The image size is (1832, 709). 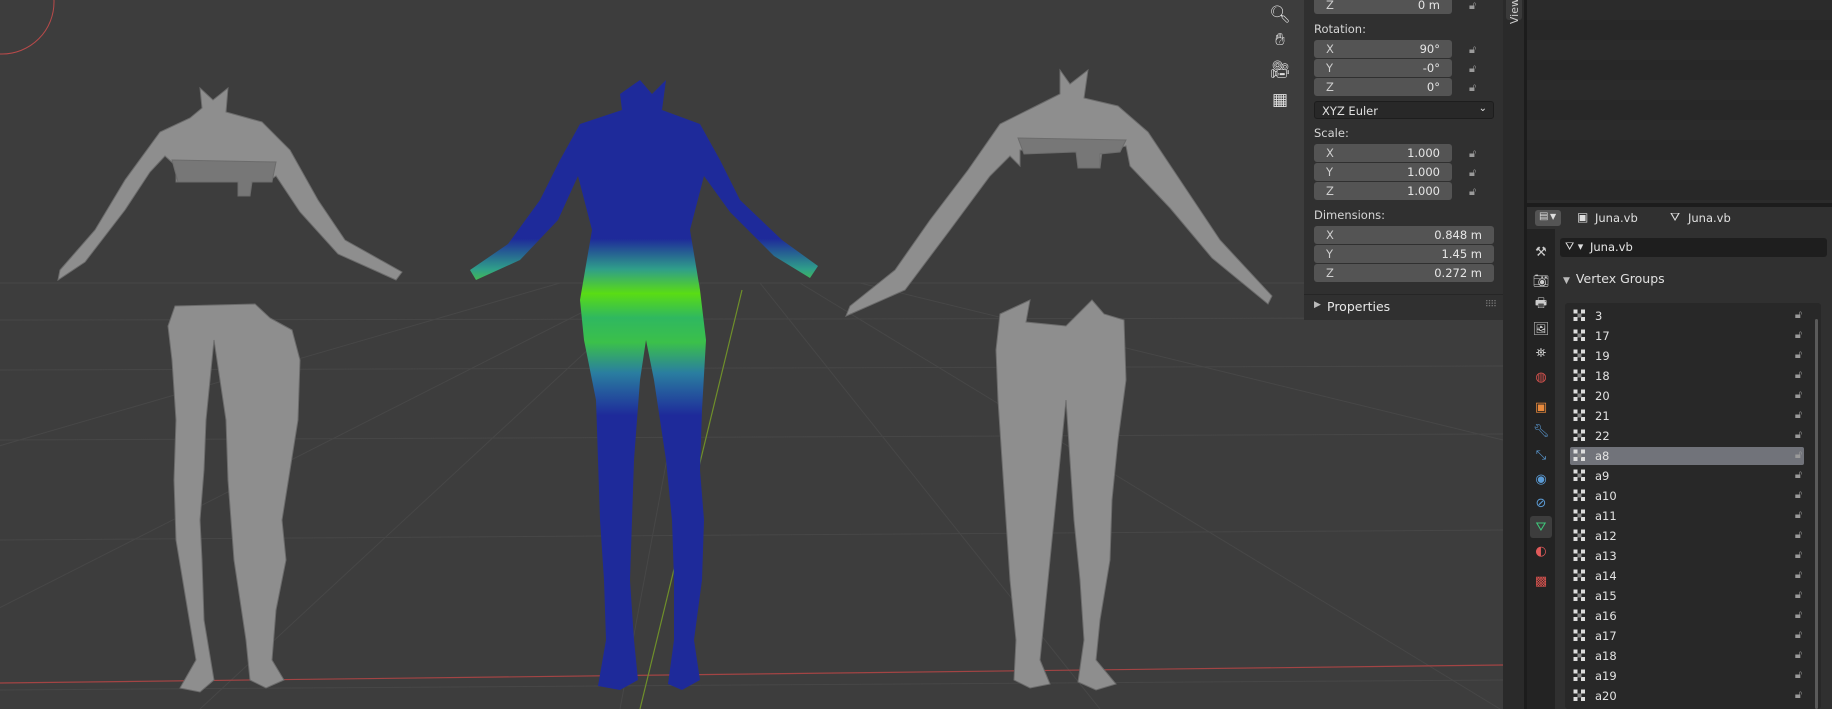 I want to click on dimension-x-field: X 0.848 m, so click(x=1404, y=235).